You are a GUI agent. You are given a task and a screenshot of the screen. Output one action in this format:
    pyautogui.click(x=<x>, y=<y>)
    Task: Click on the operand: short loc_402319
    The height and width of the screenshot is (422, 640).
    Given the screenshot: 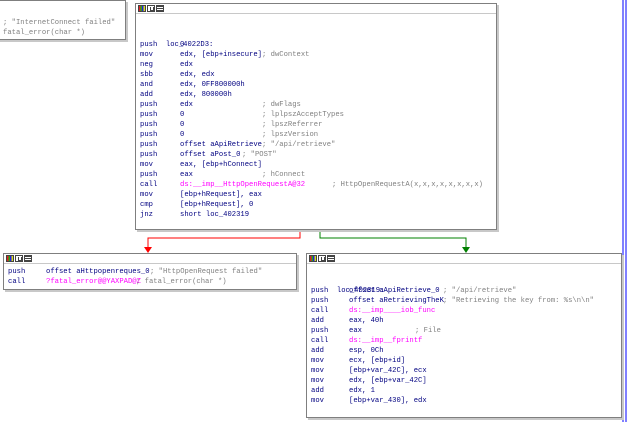 What is the action you would take?
    pyautogui.click(x=214, y=215)
    